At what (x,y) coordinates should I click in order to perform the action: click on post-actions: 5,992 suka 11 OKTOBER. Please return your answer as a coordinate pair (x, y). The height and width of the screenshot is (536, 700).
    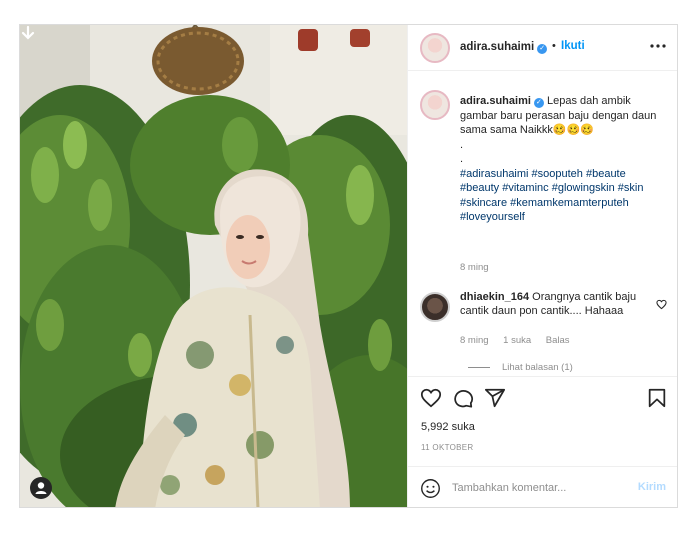
    Looking at the image, I should click on (542, 426).